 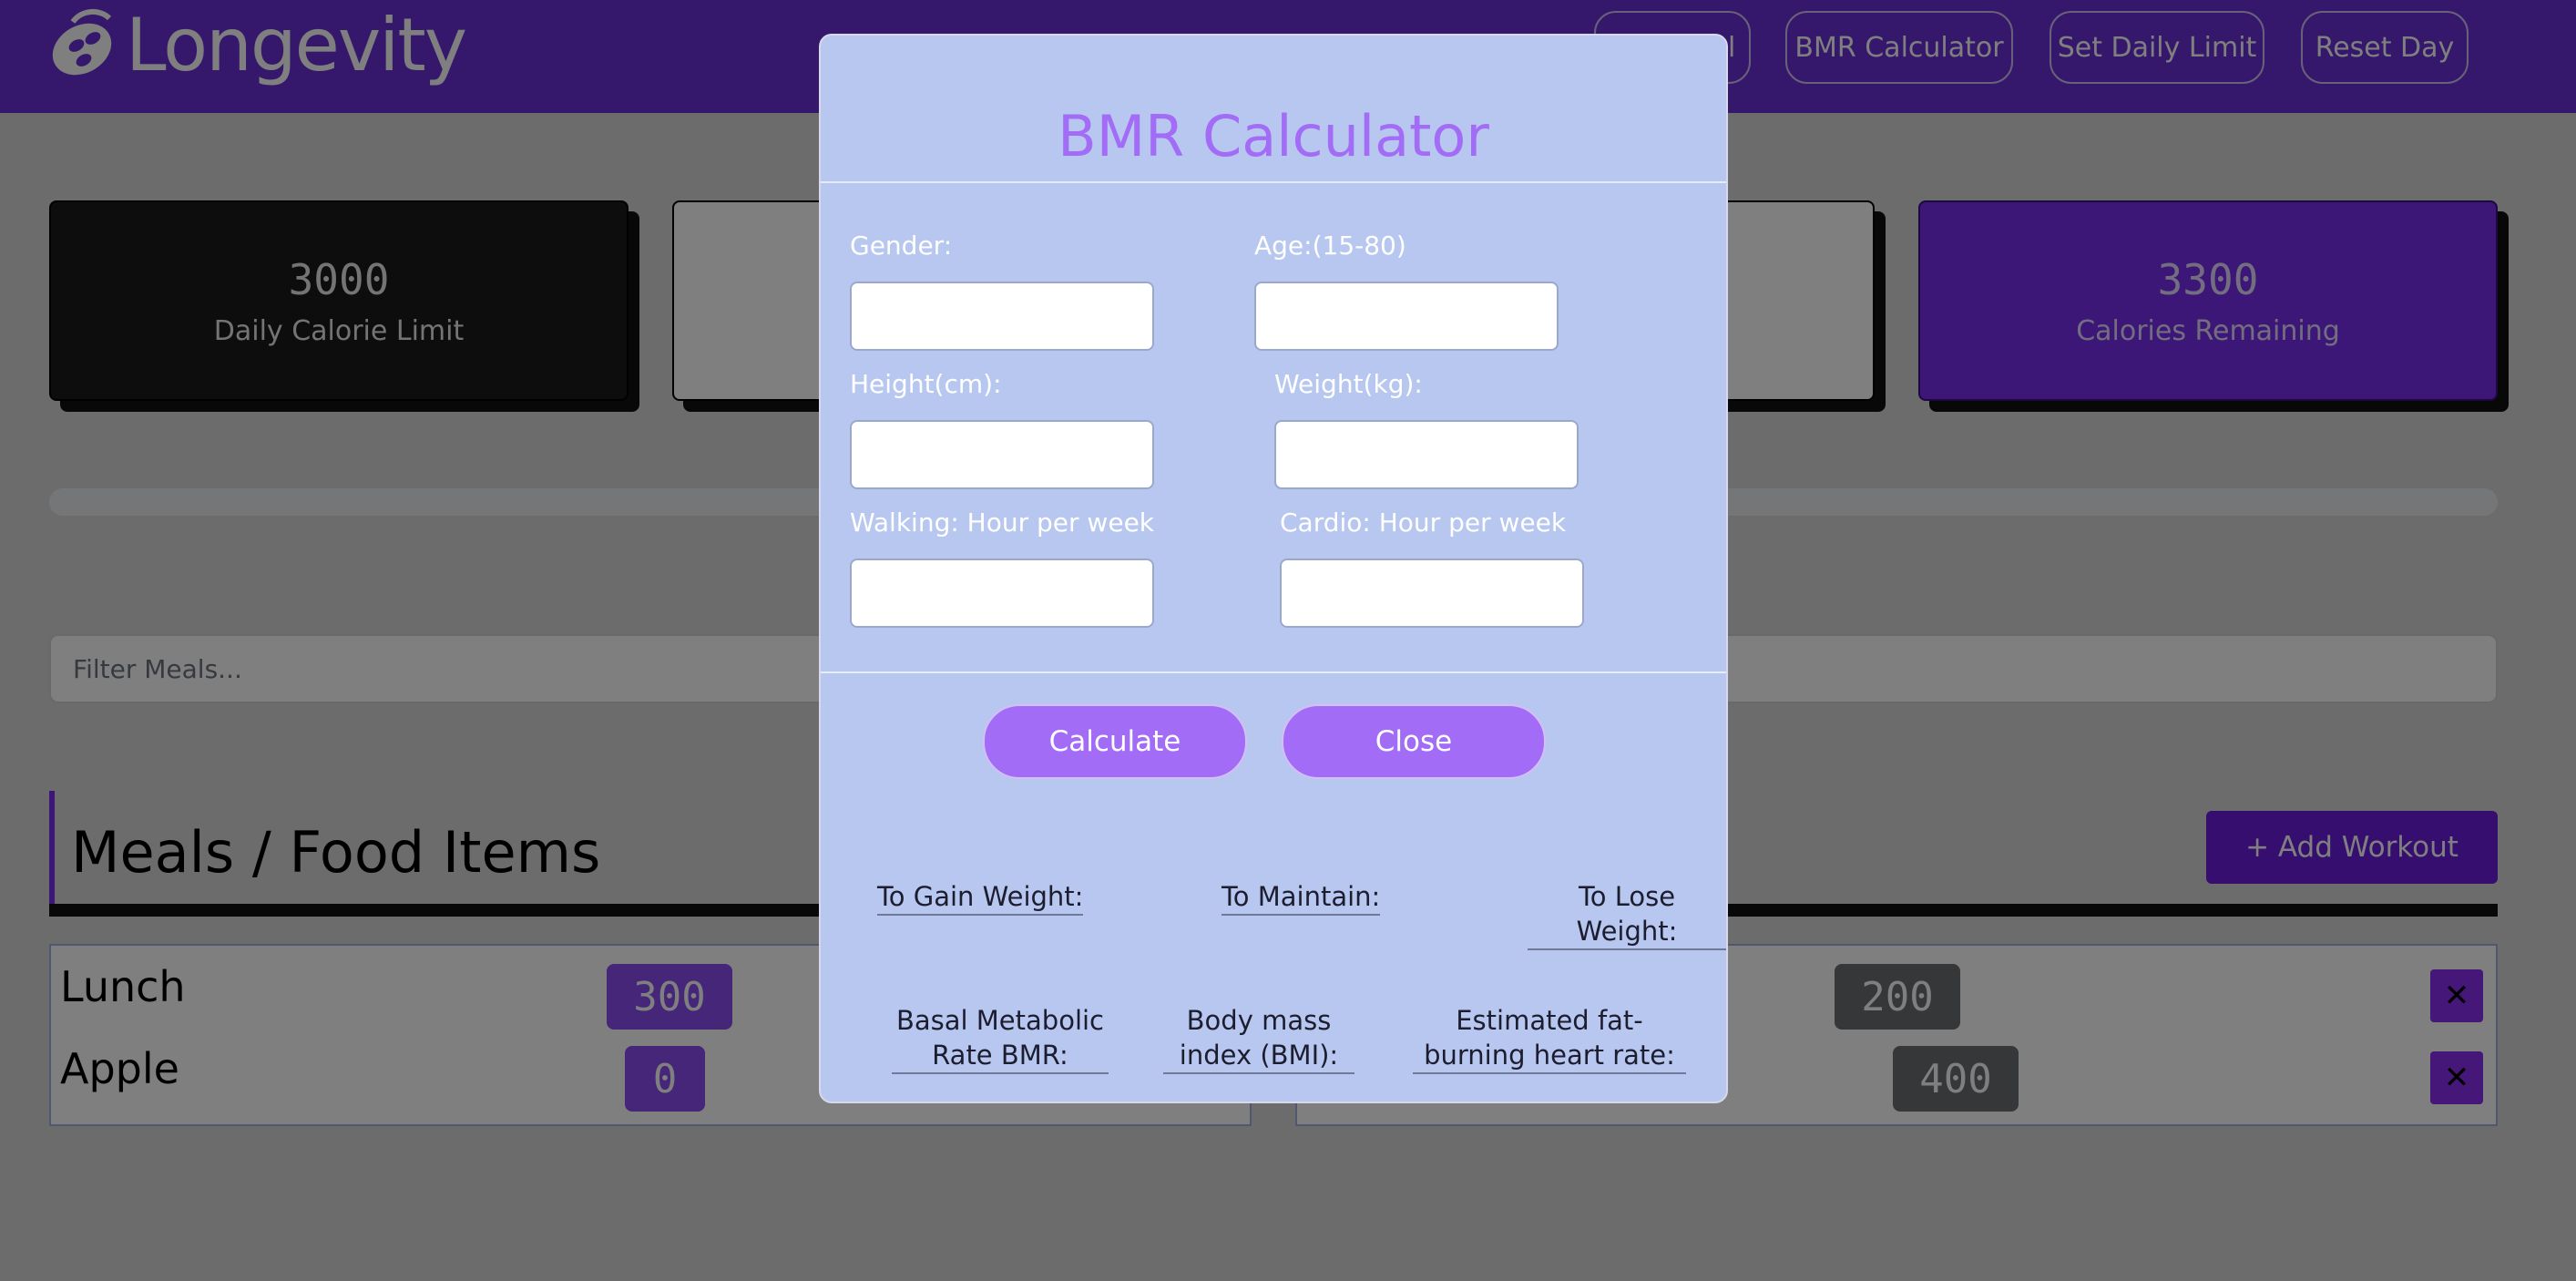 What do you see at coordinates (1002, 523) in the screenshot?
I see `walking-label: Walking: Hour per week` at bounding box center [1002, 523].